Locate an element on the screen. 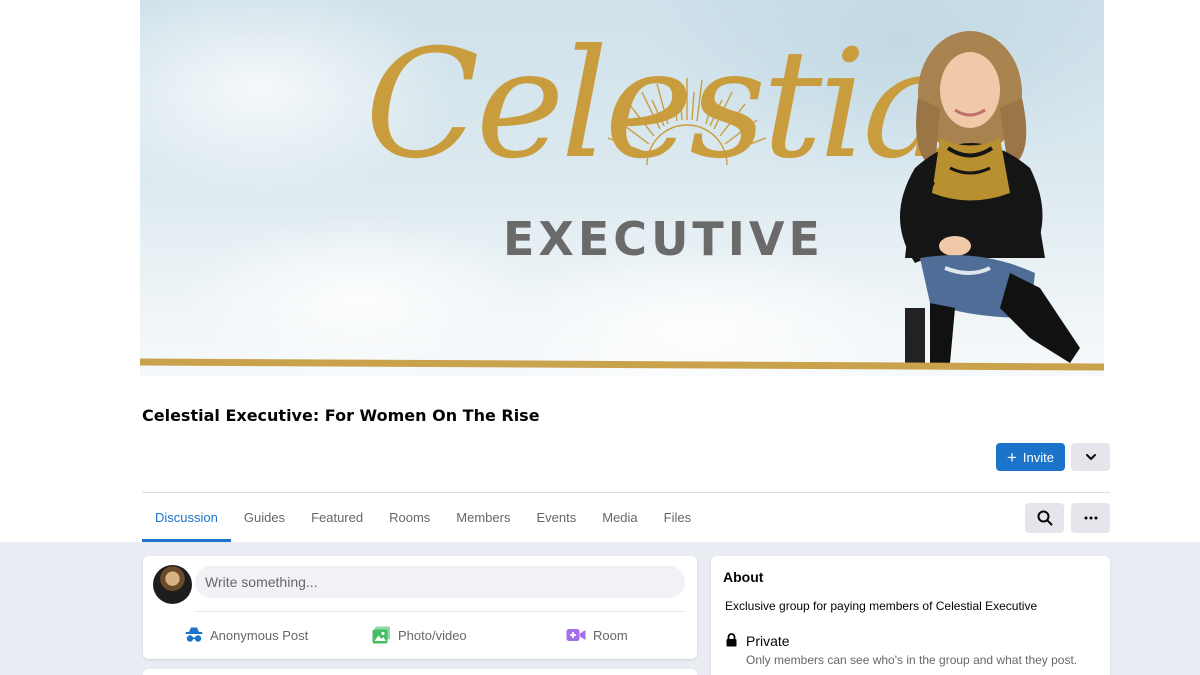 This screenshot has width=1200, height=675. more-button is located at coordinates (1090, 518).